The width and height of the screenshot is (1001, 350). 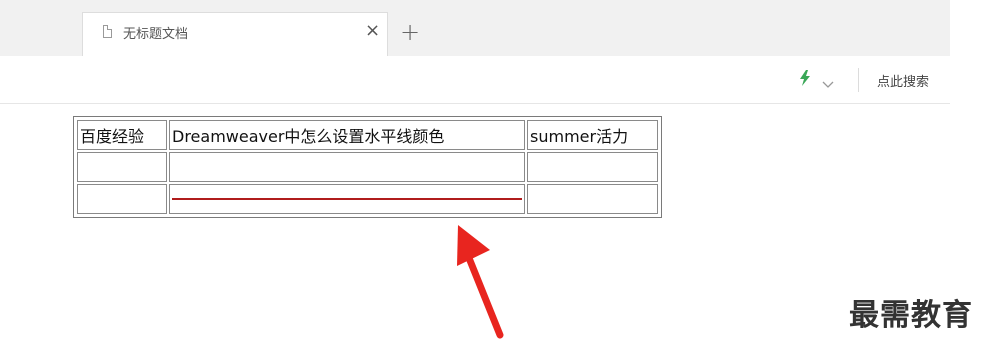 I want to click on lightning-icon, so click(x=805, y=80).